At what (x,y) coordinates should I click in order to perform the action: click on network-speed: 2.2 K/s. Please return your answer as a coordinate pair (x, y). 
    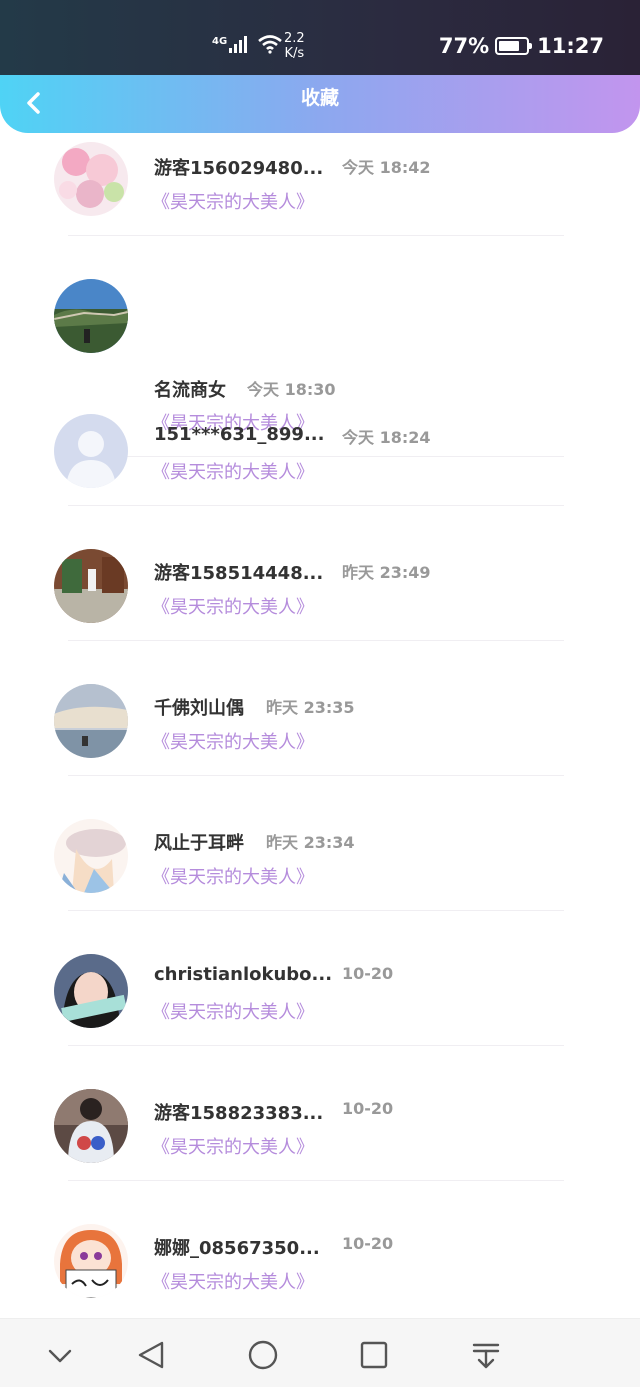
    Looking at the image, I should click on (294, 46).